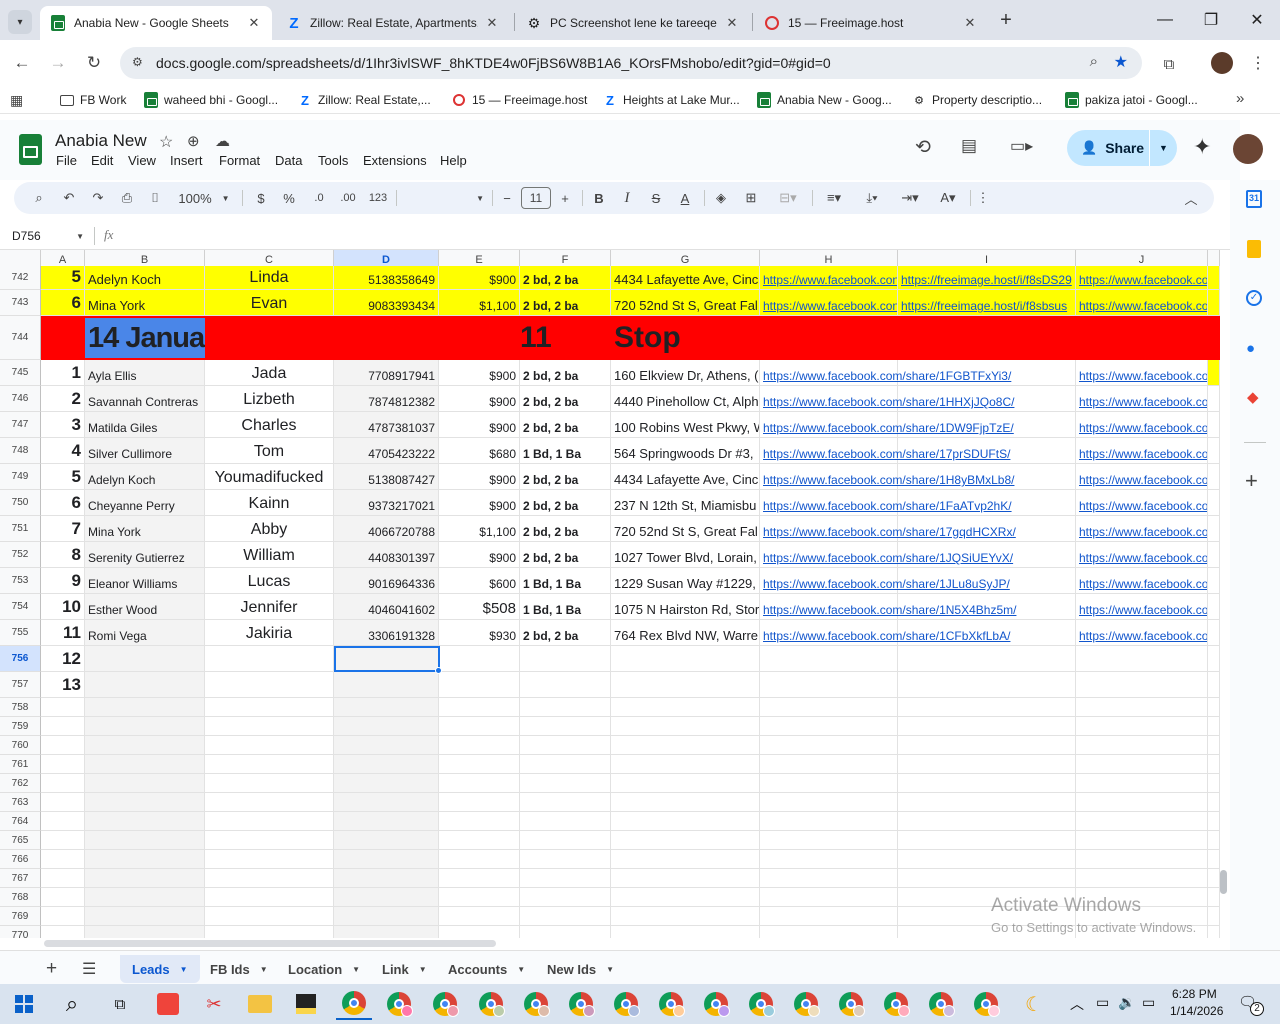  I want to click on vertical-scrollbar, so click(1223, 882).